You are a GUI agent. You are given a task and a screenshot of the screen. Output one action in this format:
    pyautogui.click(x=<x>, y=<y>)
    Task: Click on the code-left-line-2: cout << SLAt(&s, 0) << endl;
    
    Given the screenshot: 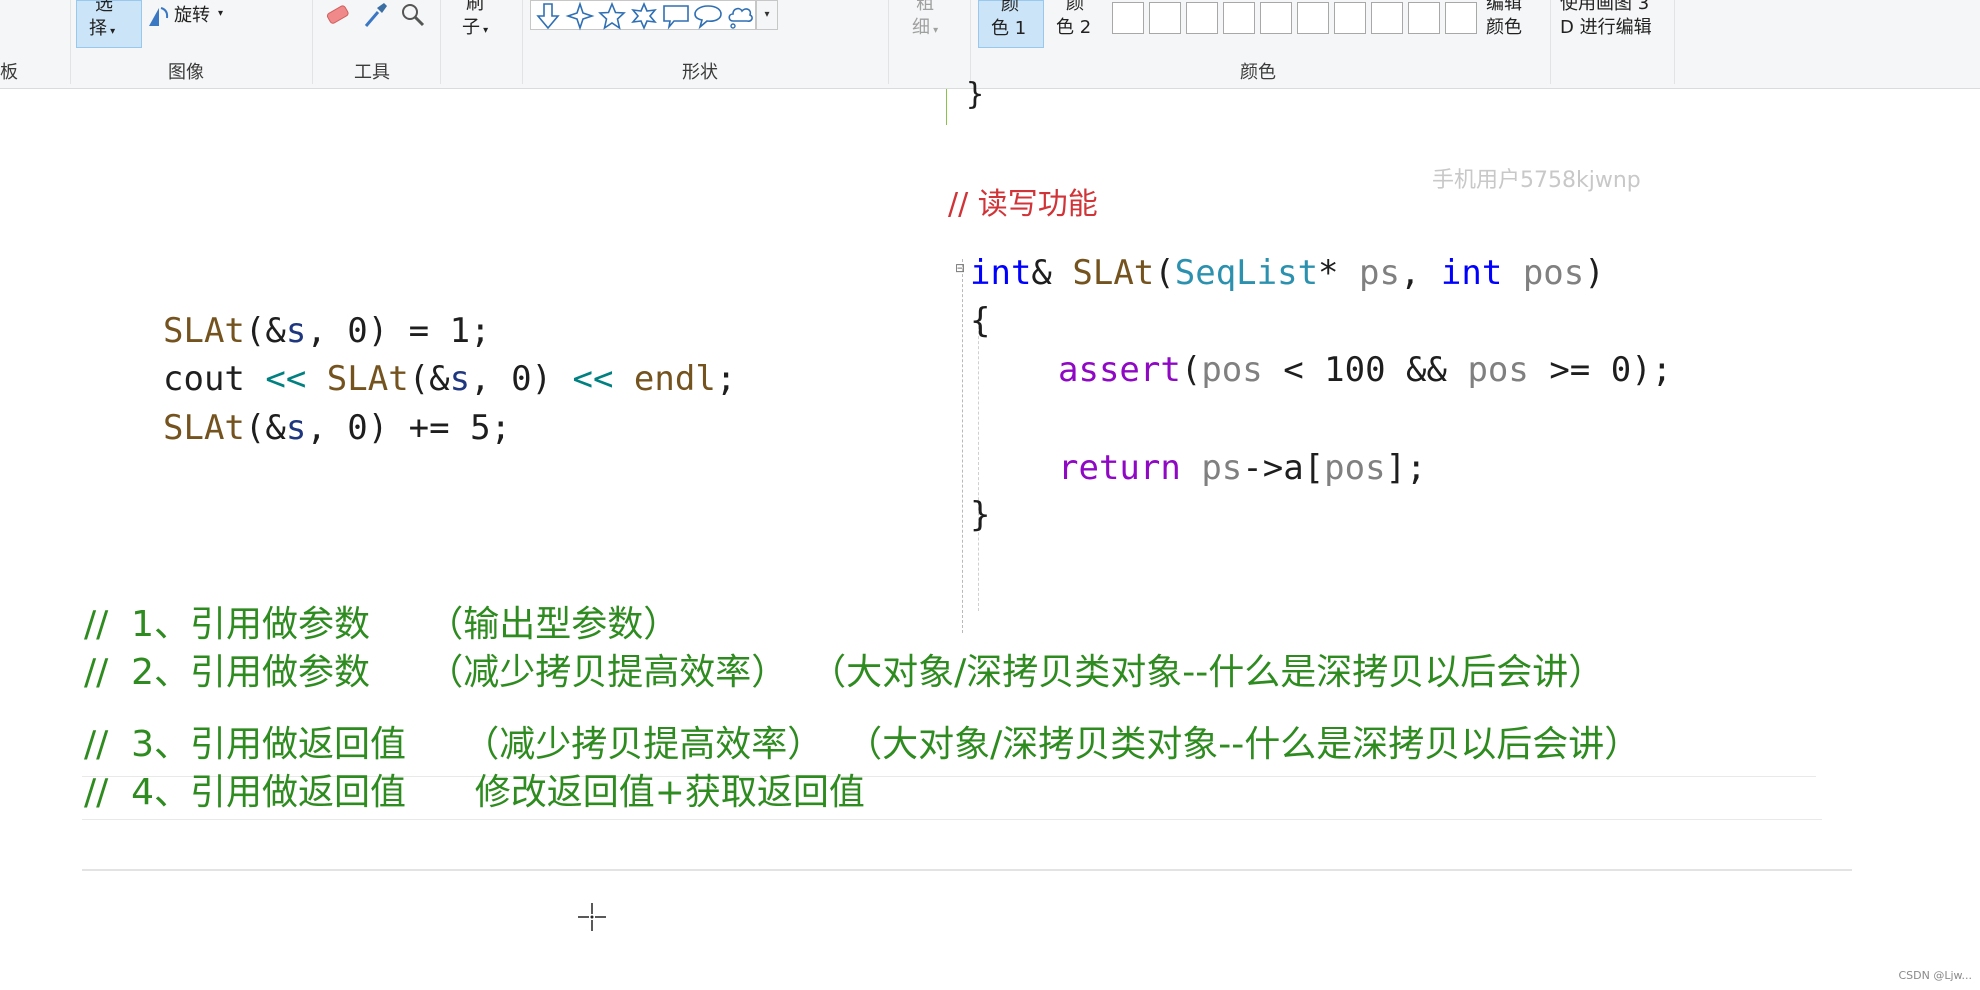 What is the action you would take?
    pyautogui.click(x=449, y=379)
    